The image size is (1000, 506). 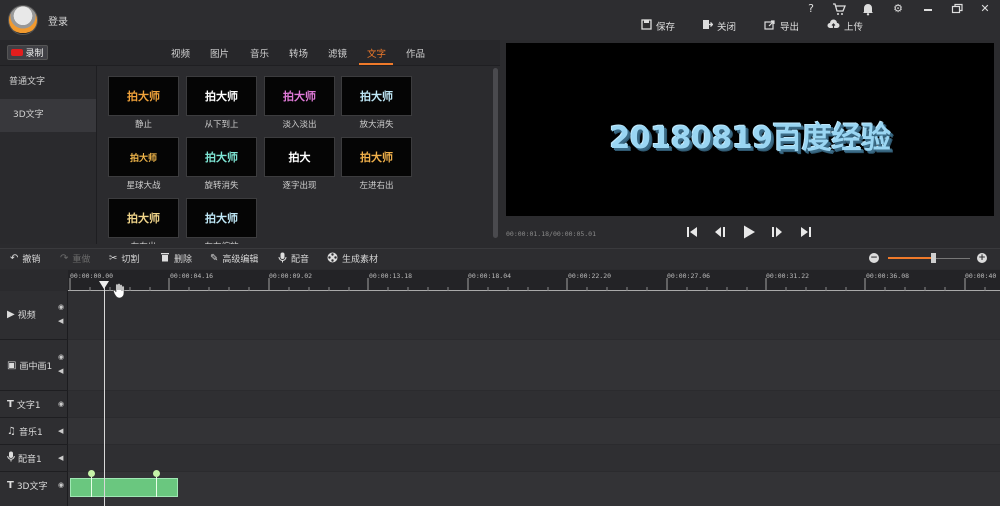 I want to click on category-3d-text: 3D文字, so click(x=48, y=115).